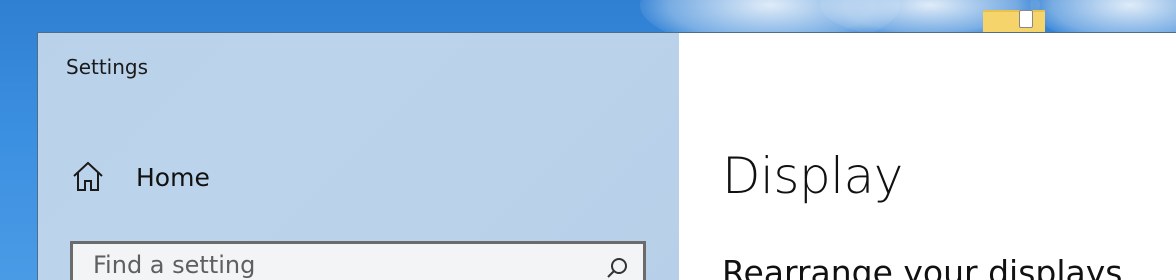  I want to click on app-title: Settings, so click(107, 67).